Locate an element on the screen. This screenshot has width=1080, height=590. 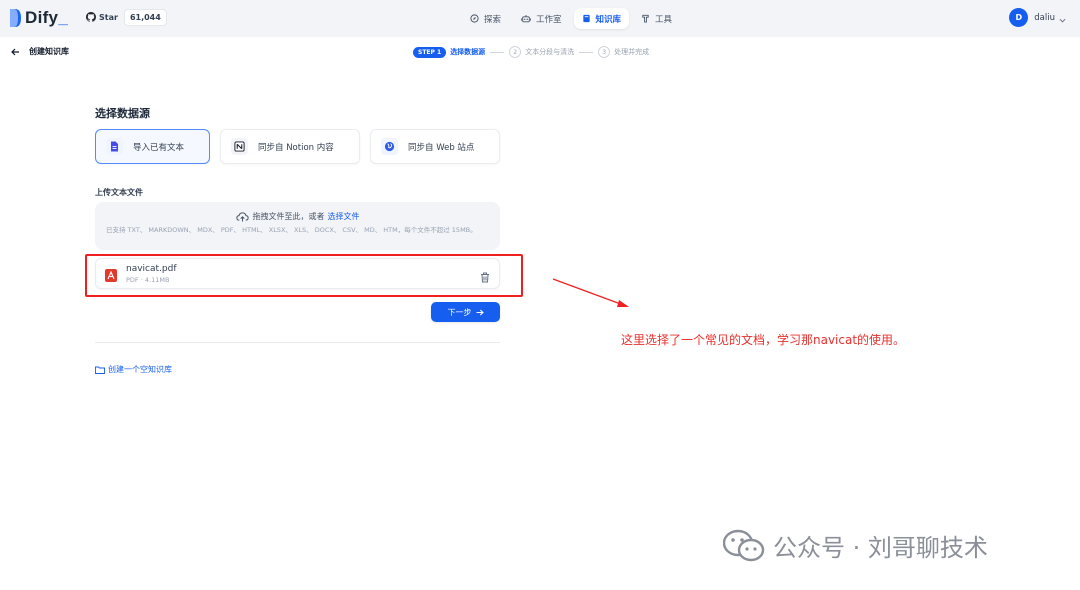
nav-tab-label: 工具 is located at coordinates (664, 19).